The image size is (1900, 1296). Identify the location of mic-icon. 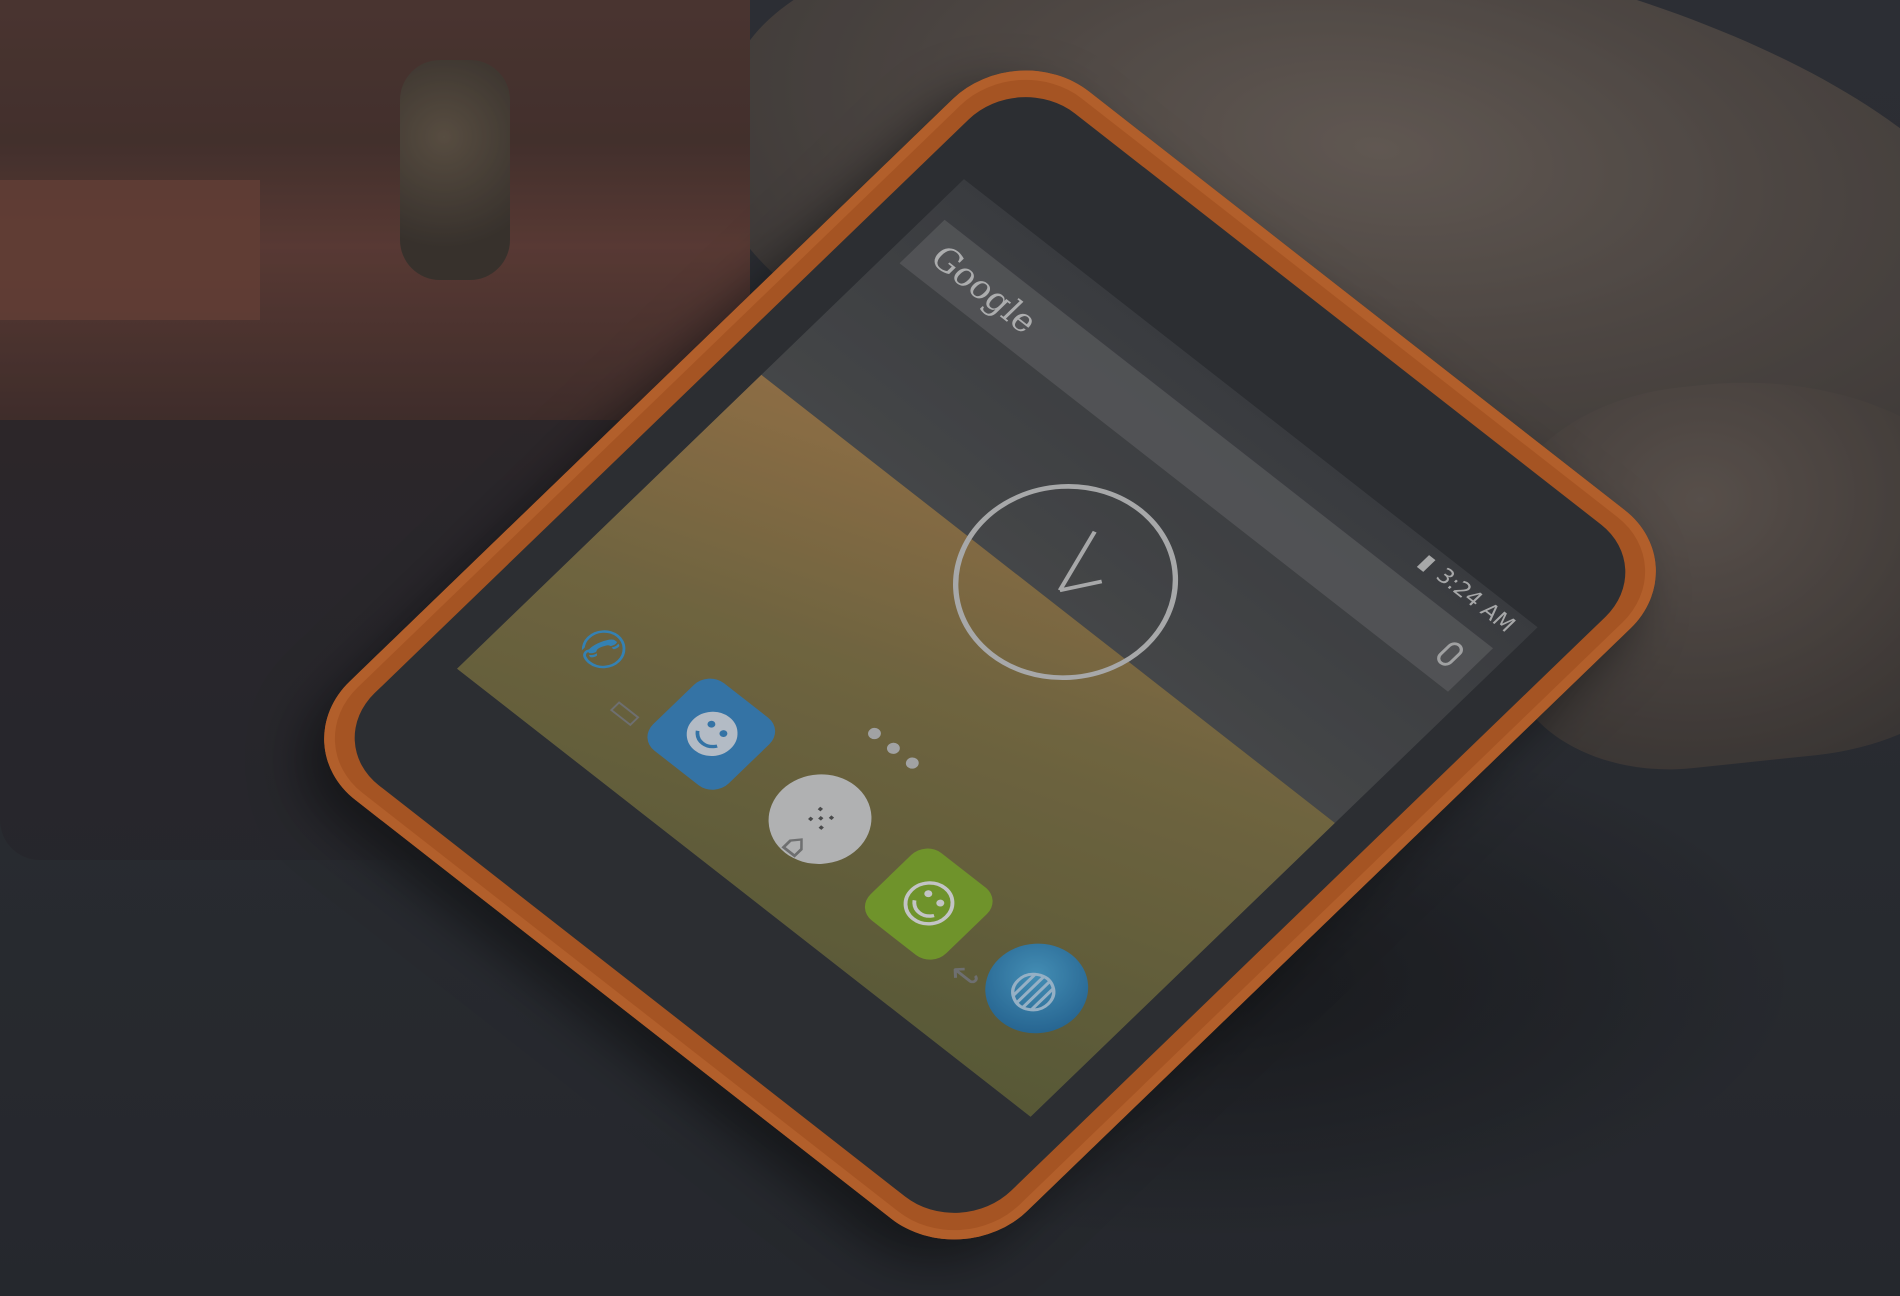
(1450, 654).